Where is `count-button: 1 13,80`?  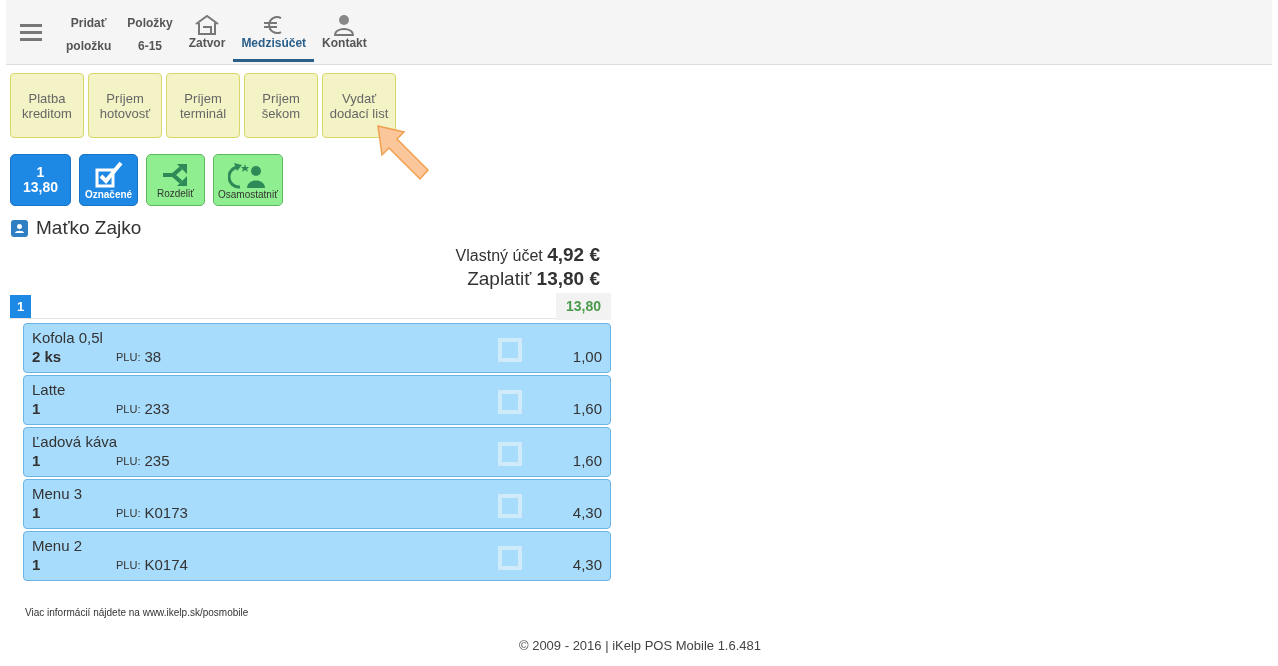
count-button: 1 13,80 is located at coordinates (40, 180).